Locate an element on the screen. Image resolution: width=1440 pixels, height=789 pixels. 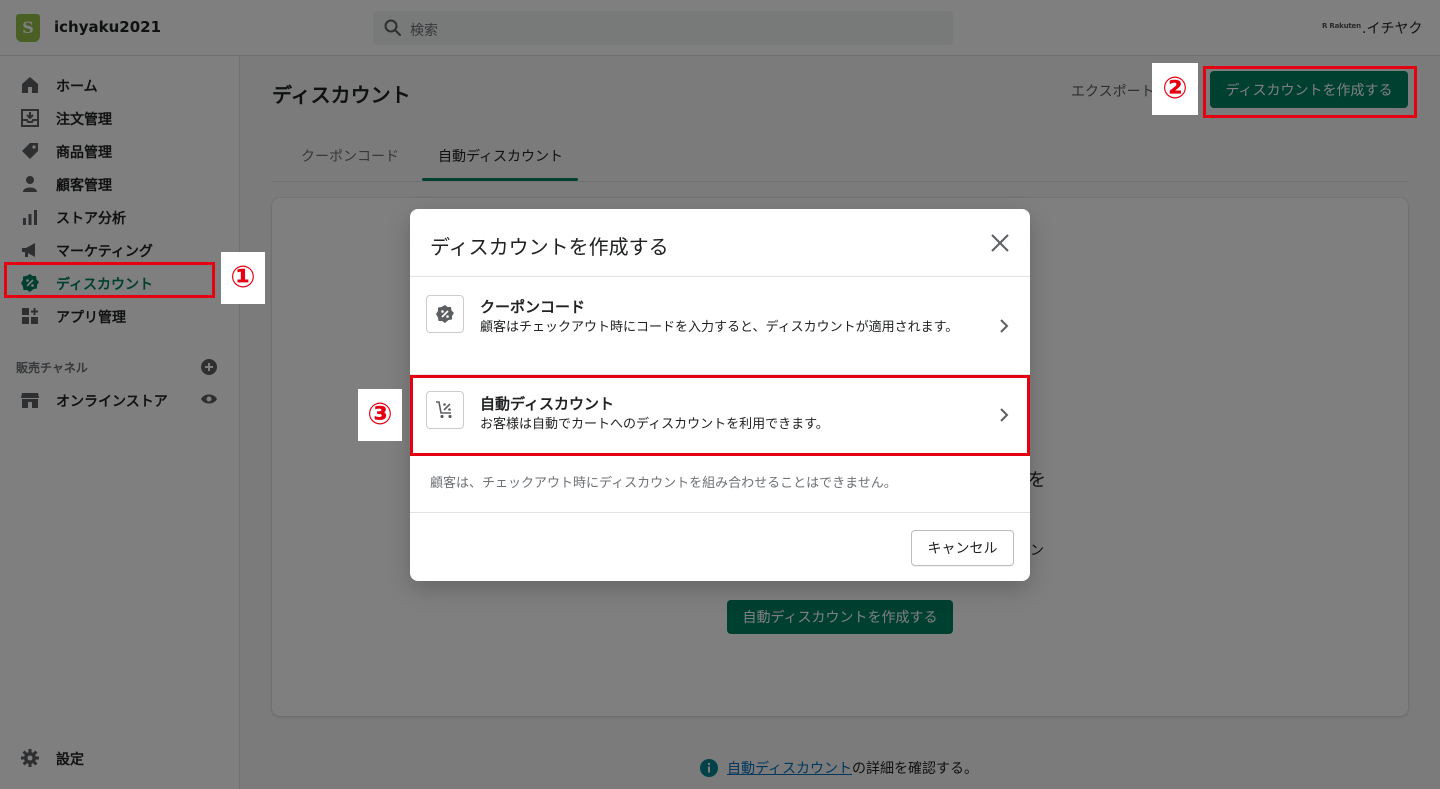
option-title: クーポンコード is located at coordinates (533, 307).